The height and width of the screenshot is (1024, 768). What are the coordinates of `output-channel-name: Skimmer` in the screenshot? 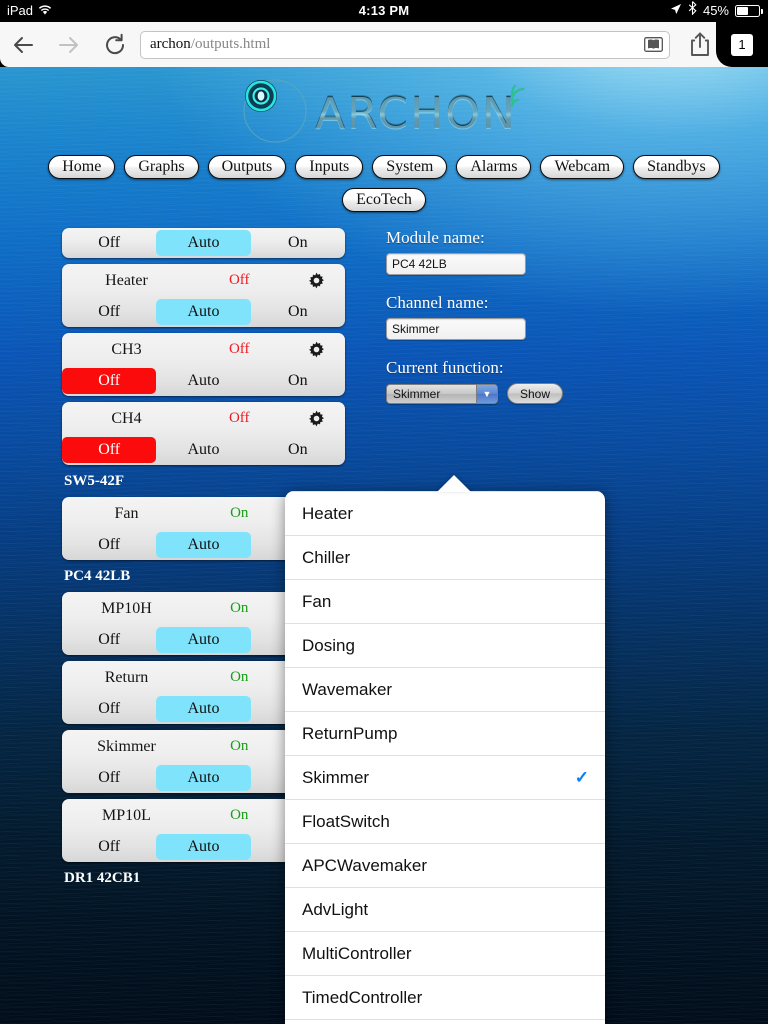 It's located at (126, 746).